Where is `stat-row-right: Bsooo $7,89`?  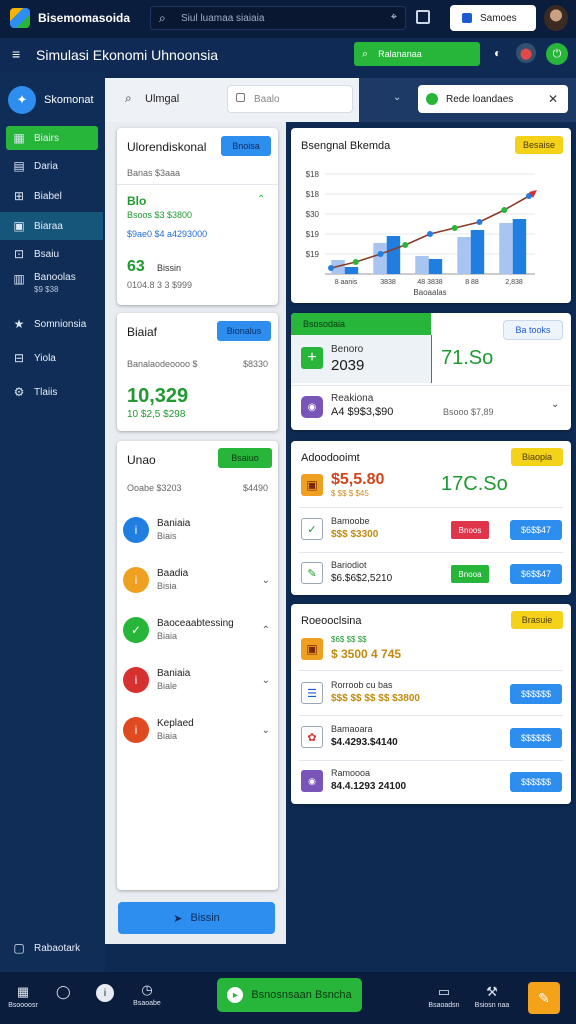
stat-row-right: Bsooo $7,89 is located at coordinates (468, 412).